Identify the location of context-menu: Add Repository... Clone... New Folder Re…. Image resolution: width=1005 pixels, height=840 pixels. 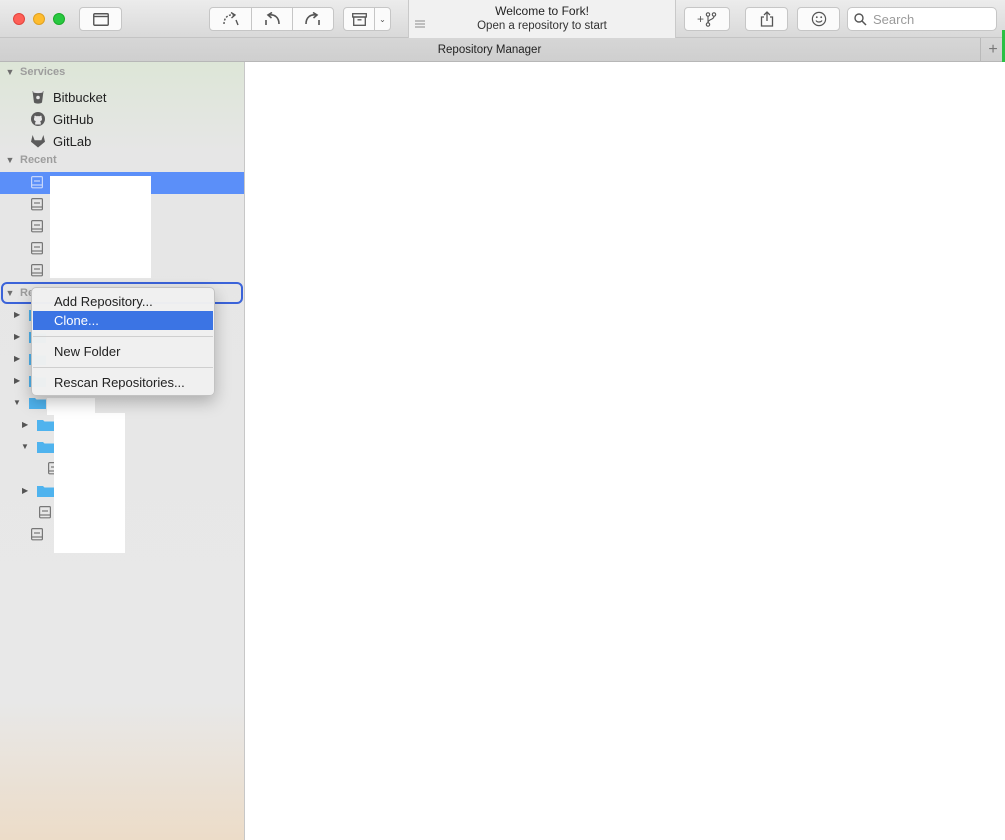
(123, 341).